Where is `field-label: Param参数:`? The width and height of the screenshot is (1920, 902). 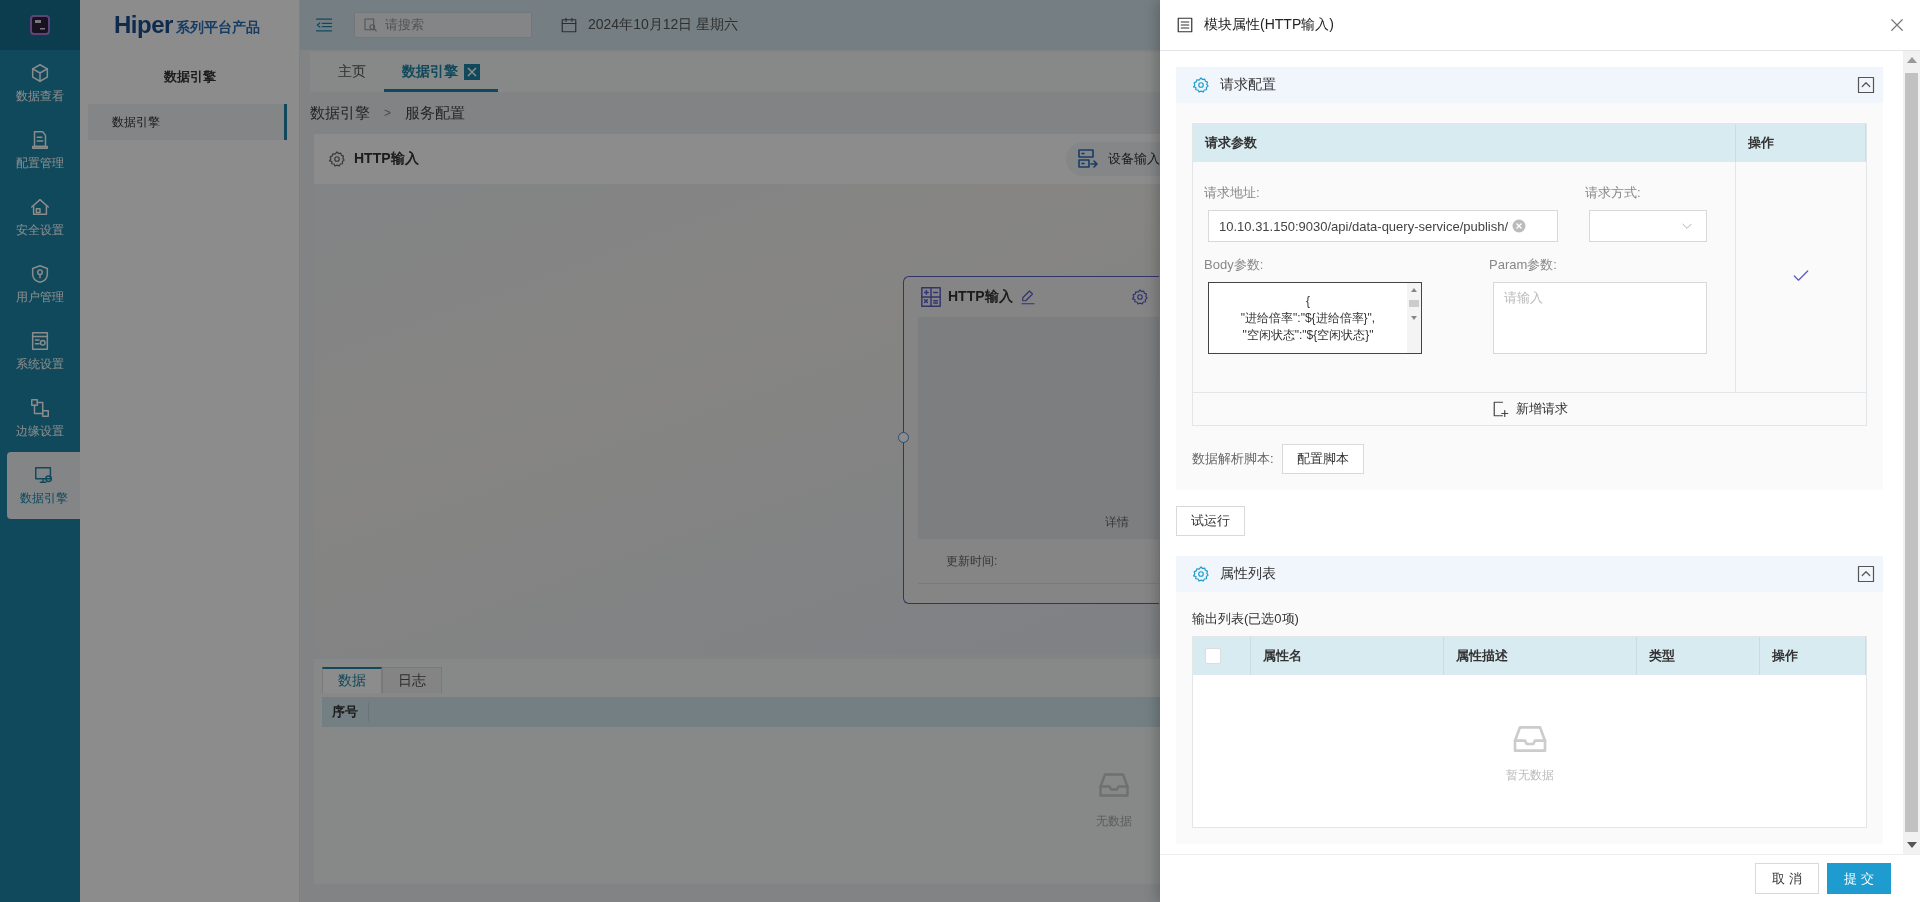 field-label: Param参数: is located at coordinates (1523, 265).